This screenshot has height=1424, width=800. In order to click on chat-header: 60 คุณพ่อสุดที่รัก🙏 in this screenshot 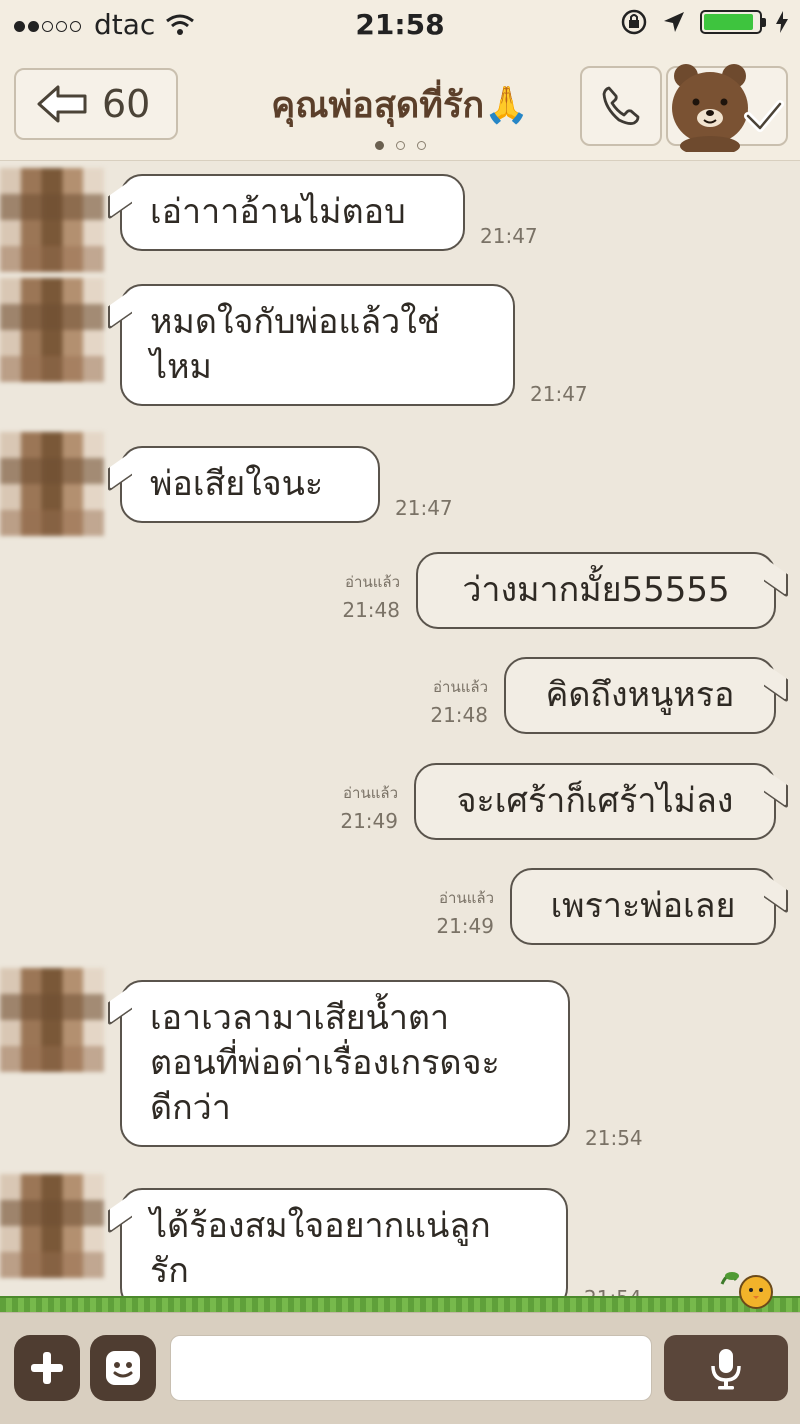, I will do `click(400, 105)`.